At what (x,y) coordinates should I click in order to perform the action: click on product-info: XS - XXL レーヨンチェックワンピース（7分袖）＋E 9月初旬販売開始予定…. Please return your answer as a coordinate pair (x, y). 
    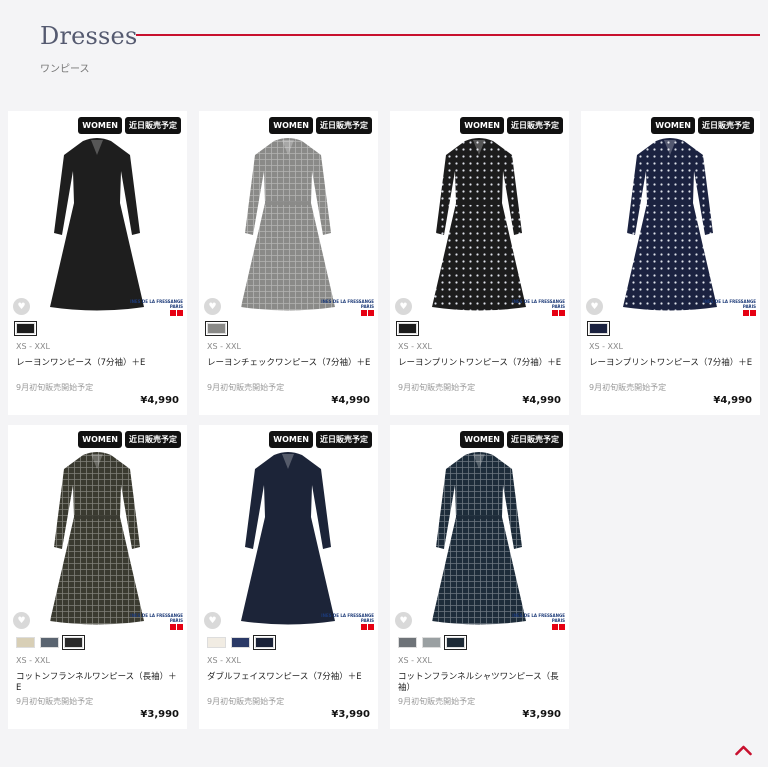
    Looking at the image, I should click on (288, 366).